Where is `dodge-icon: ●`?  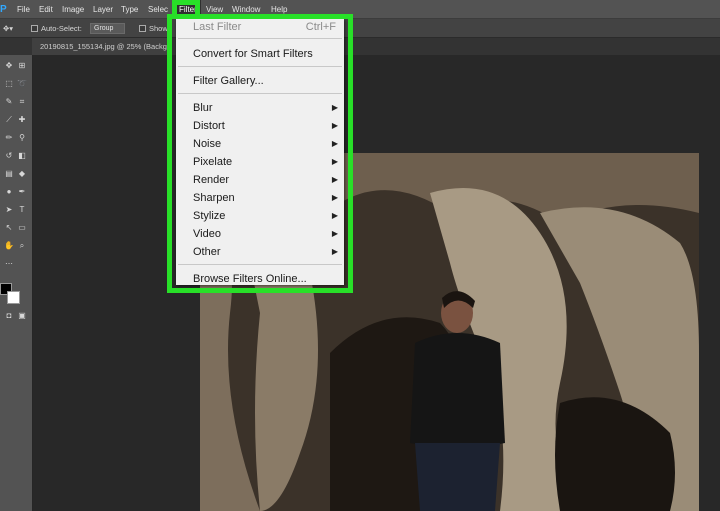
dodge-icon: ● is located at coordinates (9, 192).